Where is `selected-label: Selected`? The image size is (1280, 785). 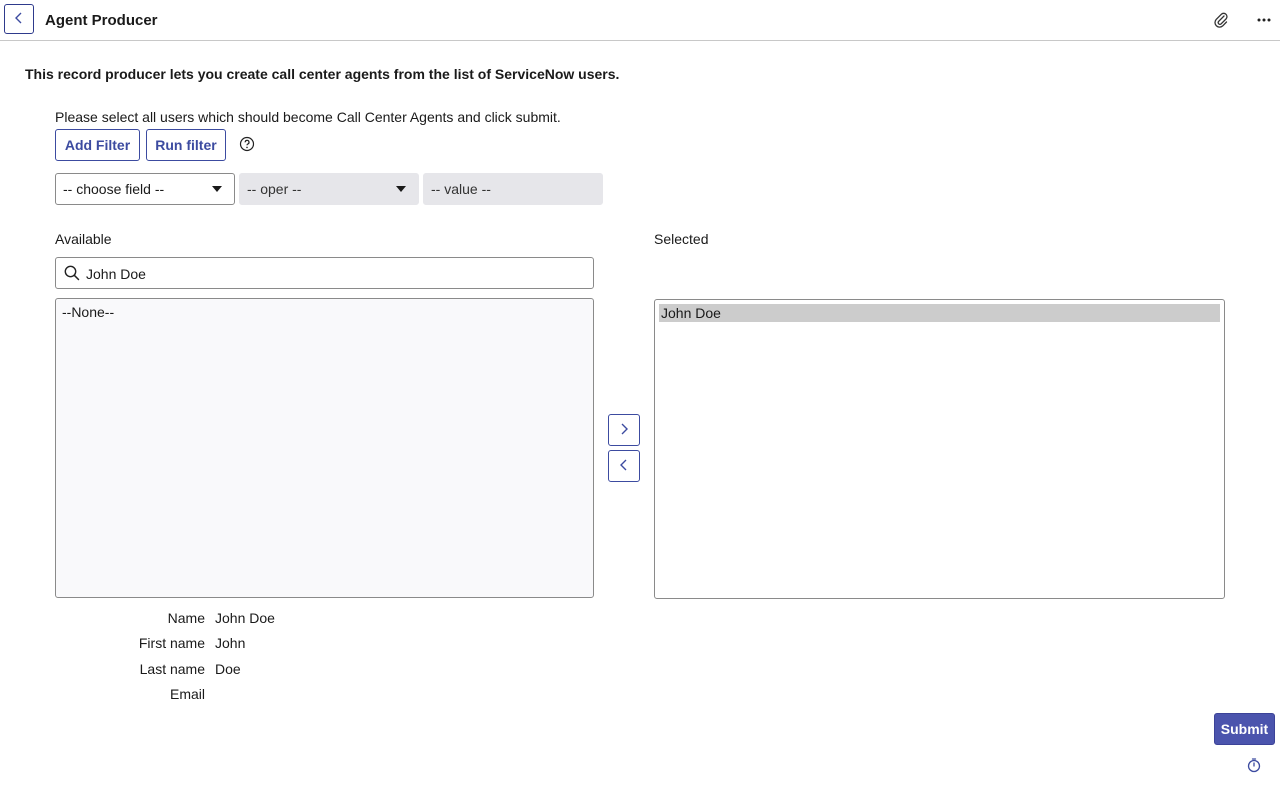
selected-label: Selected is located at coordinates (681, 239).